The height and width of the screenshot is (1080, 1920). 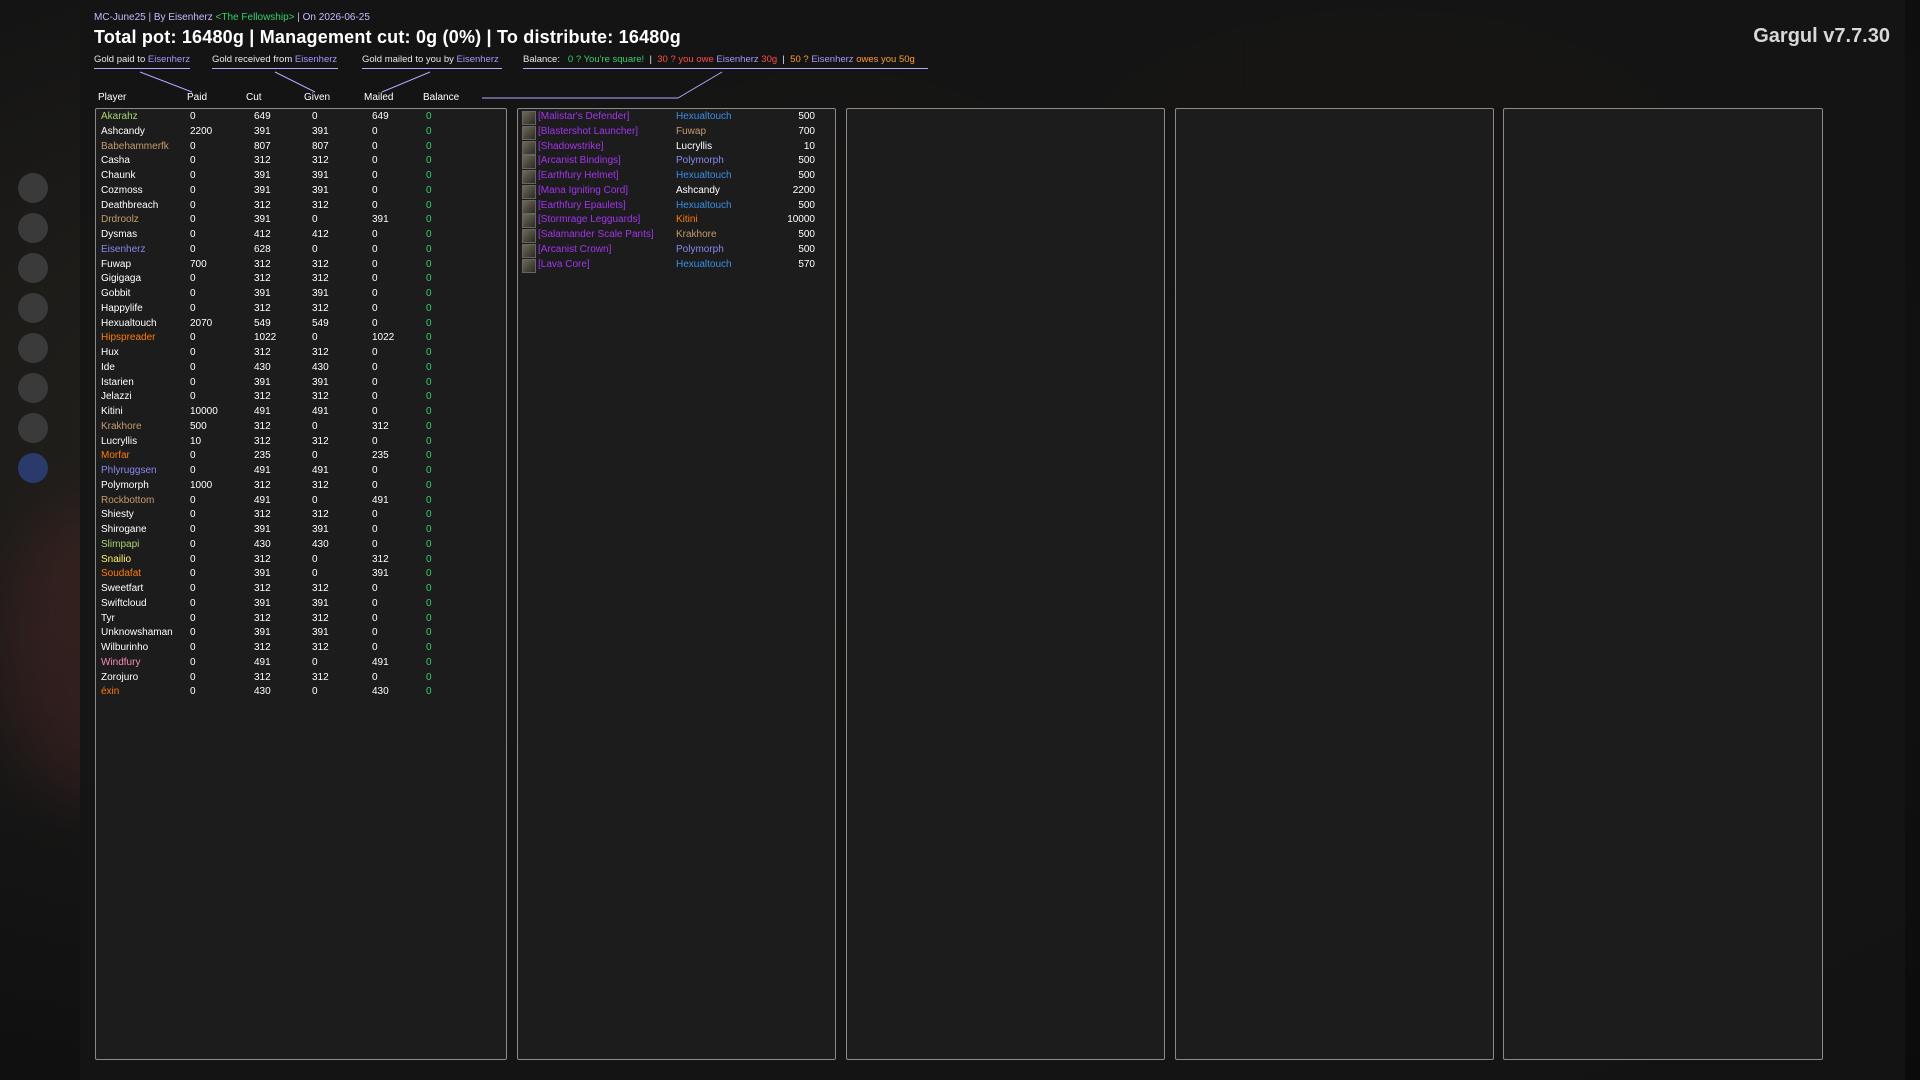 I want to click on player-row: Shirogane 0 391 391 0 0, so click(x=301, y=530).